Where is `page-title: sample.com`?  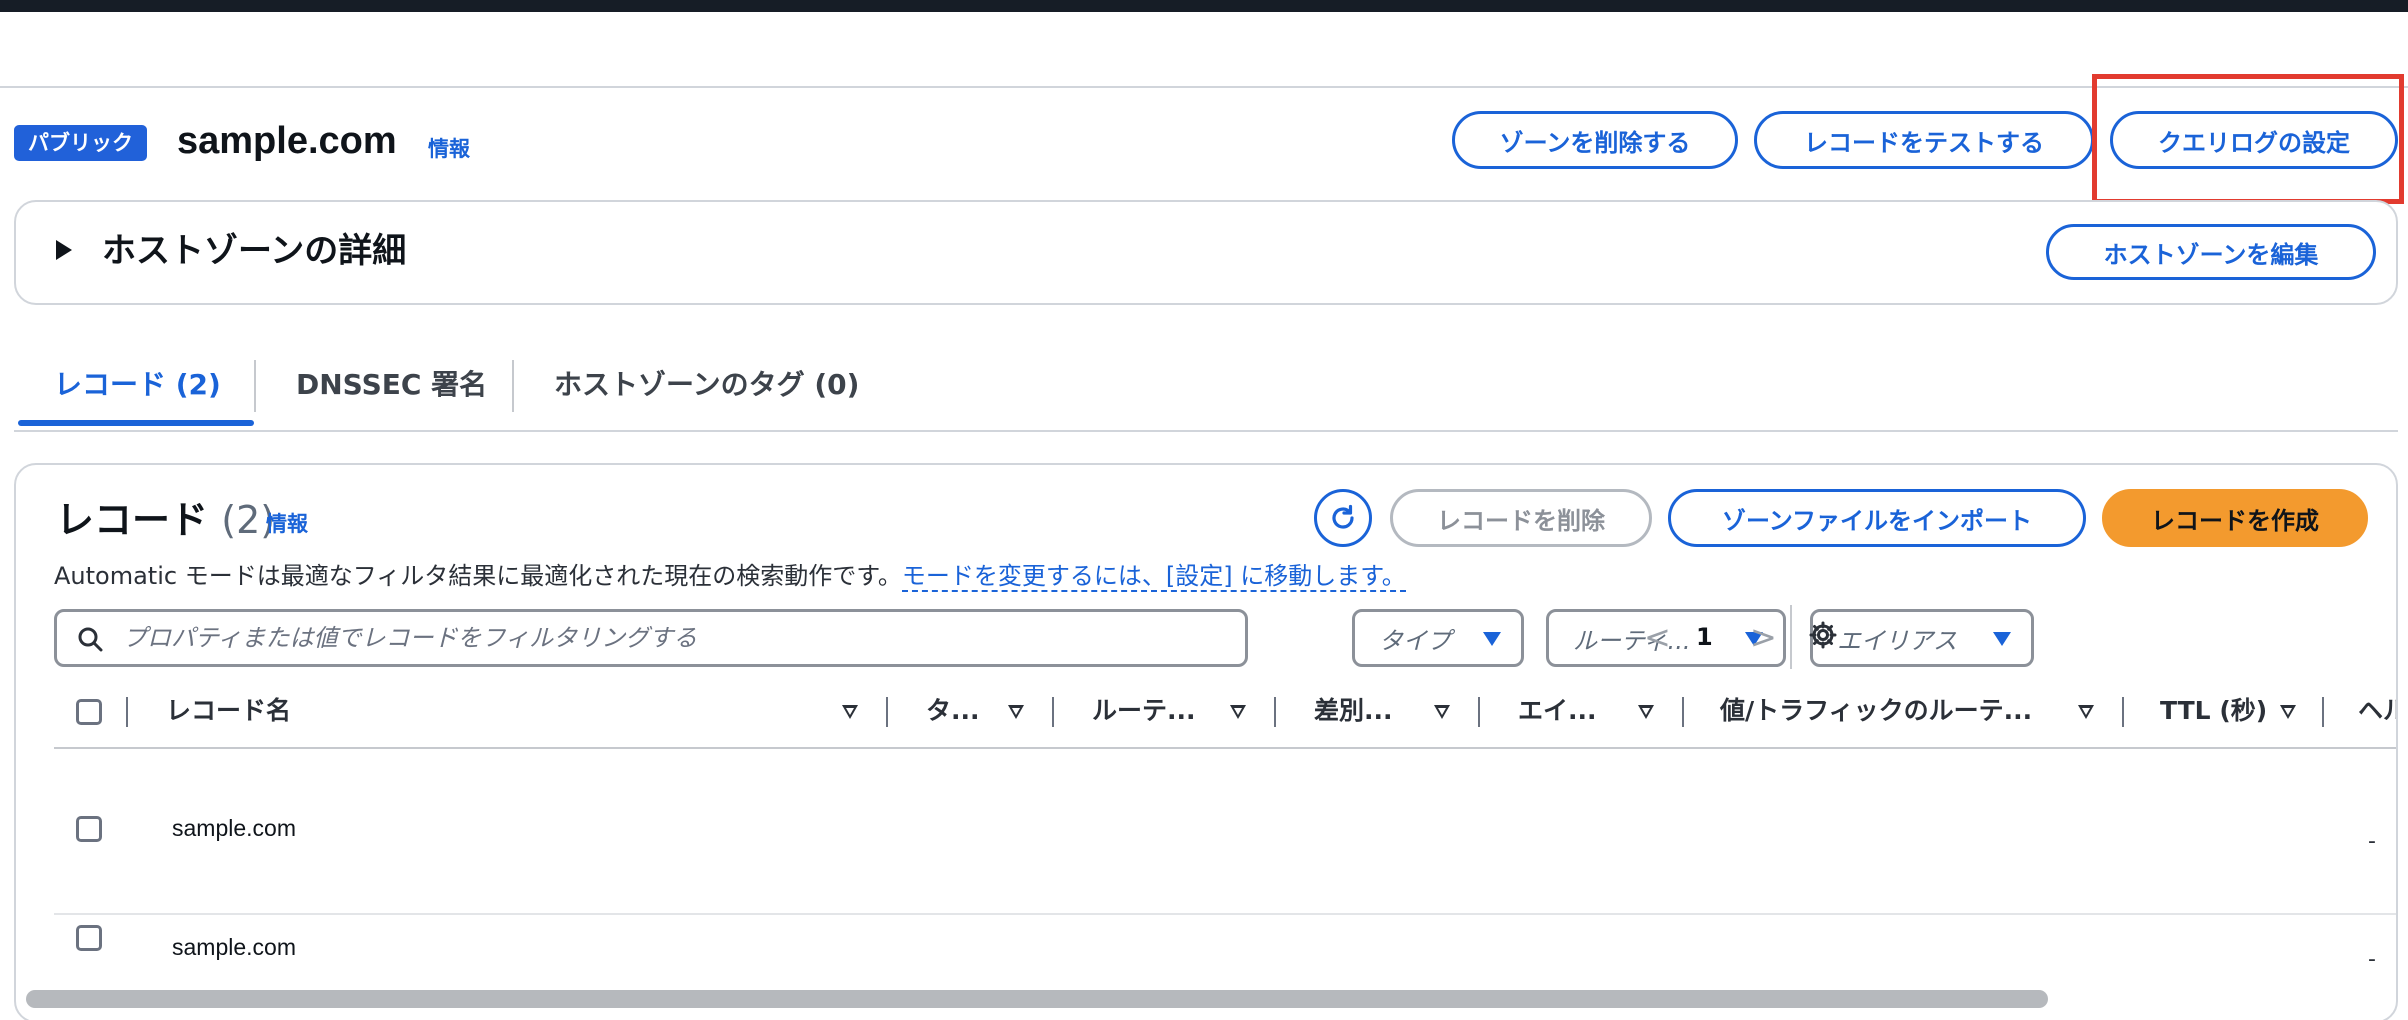
page-title: sample.com is located at coordinates (287, 141).